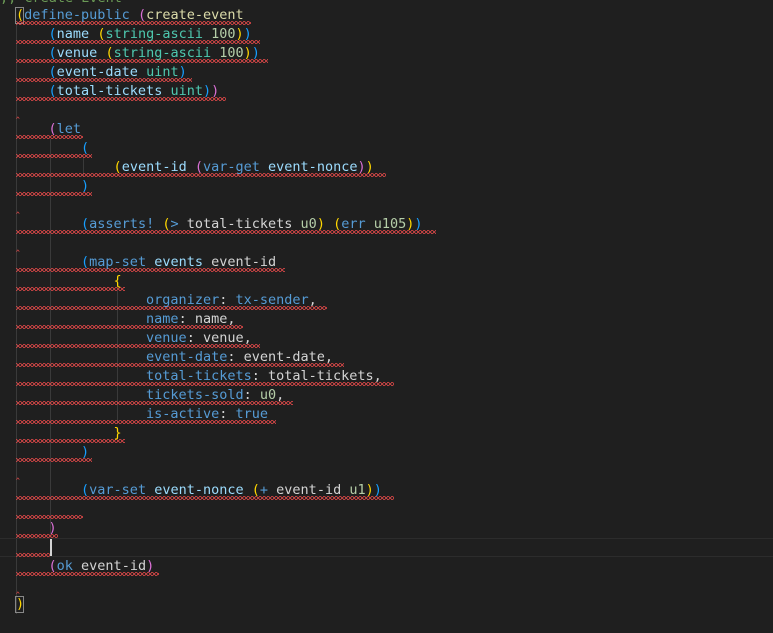 Image resolution: width=773 pixels, height=633 pixels. Describe the element at coordinates (195, 15) in the screenshot. I see `code-token: create-event` at that location.